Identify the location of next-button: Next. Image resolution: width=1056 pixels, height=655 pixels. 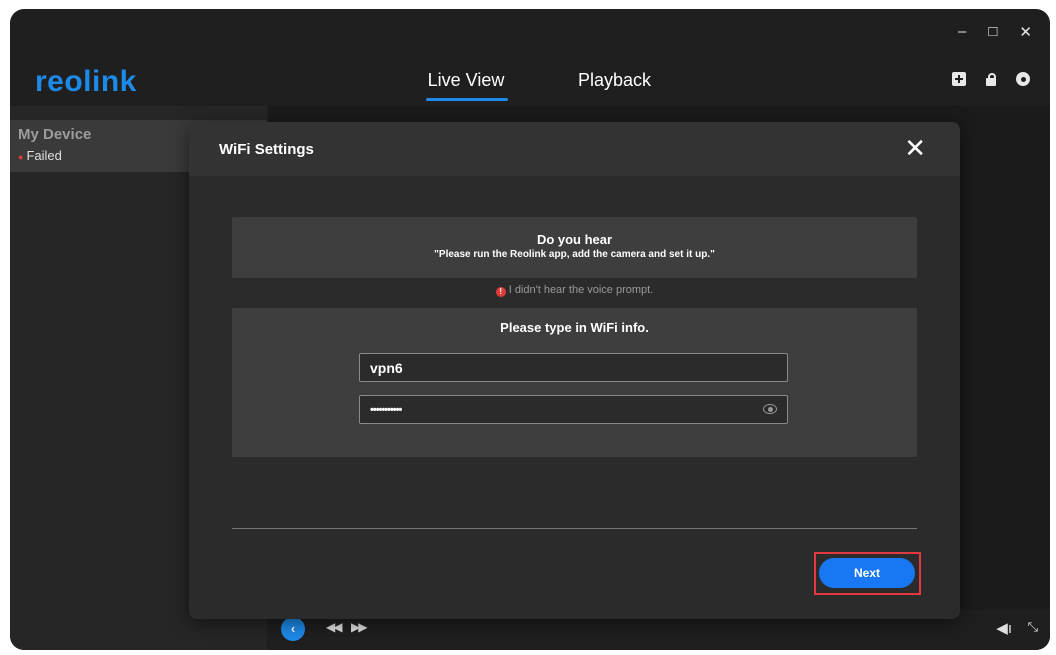
(867, 573).